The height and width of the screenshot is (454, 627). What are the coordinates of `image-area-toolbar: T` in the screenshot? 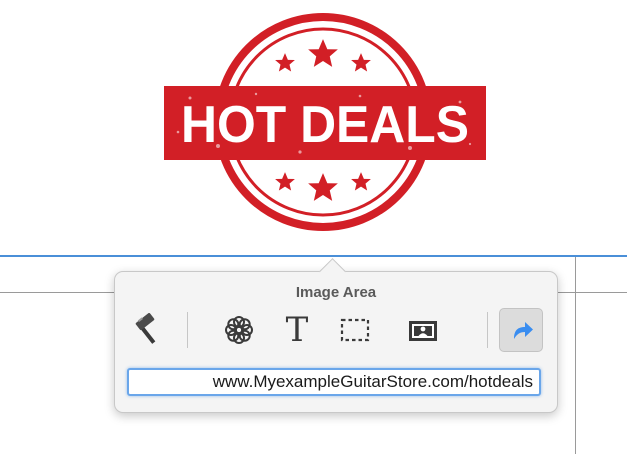 It's located at (336, 330).